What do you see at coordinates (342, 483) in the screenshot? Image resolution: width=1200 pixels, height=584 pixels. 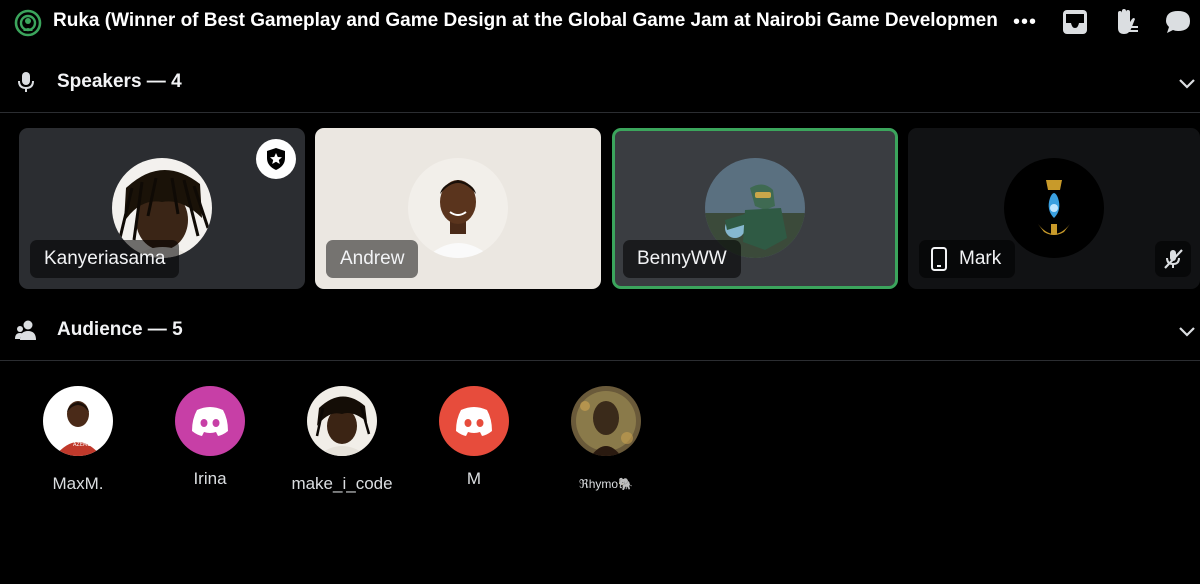 I see `audience-name: make_i_code` at bounding box center [342, 483].